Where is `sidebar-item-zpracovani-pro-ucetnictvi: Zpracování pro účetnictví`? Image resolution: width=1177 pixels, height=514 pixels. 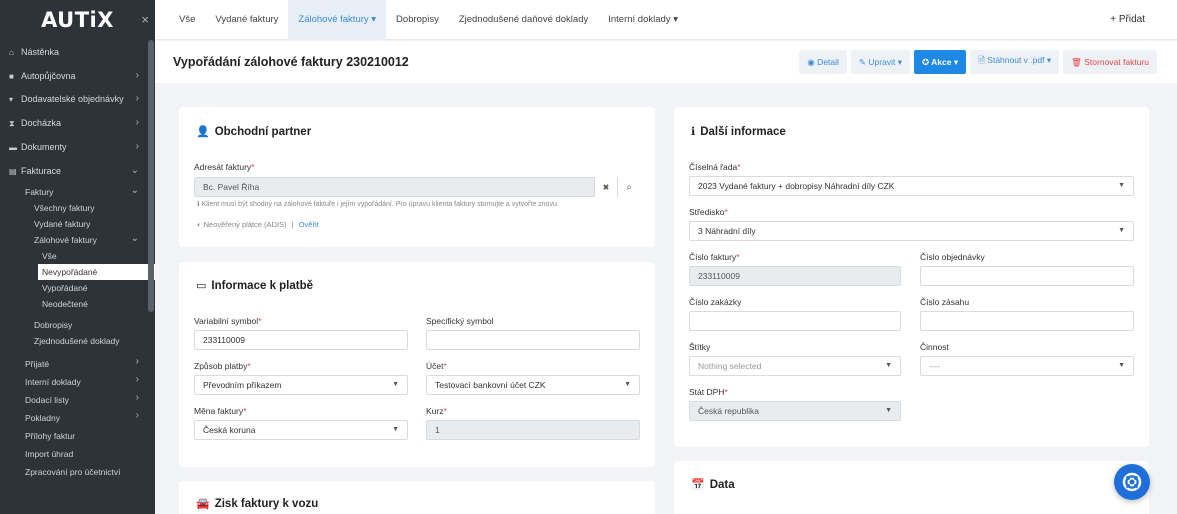 sidebar-item-zpracovani-pro-ucetnictvi: Zpracování pro účetnictví is located at coordinates (77, 472).